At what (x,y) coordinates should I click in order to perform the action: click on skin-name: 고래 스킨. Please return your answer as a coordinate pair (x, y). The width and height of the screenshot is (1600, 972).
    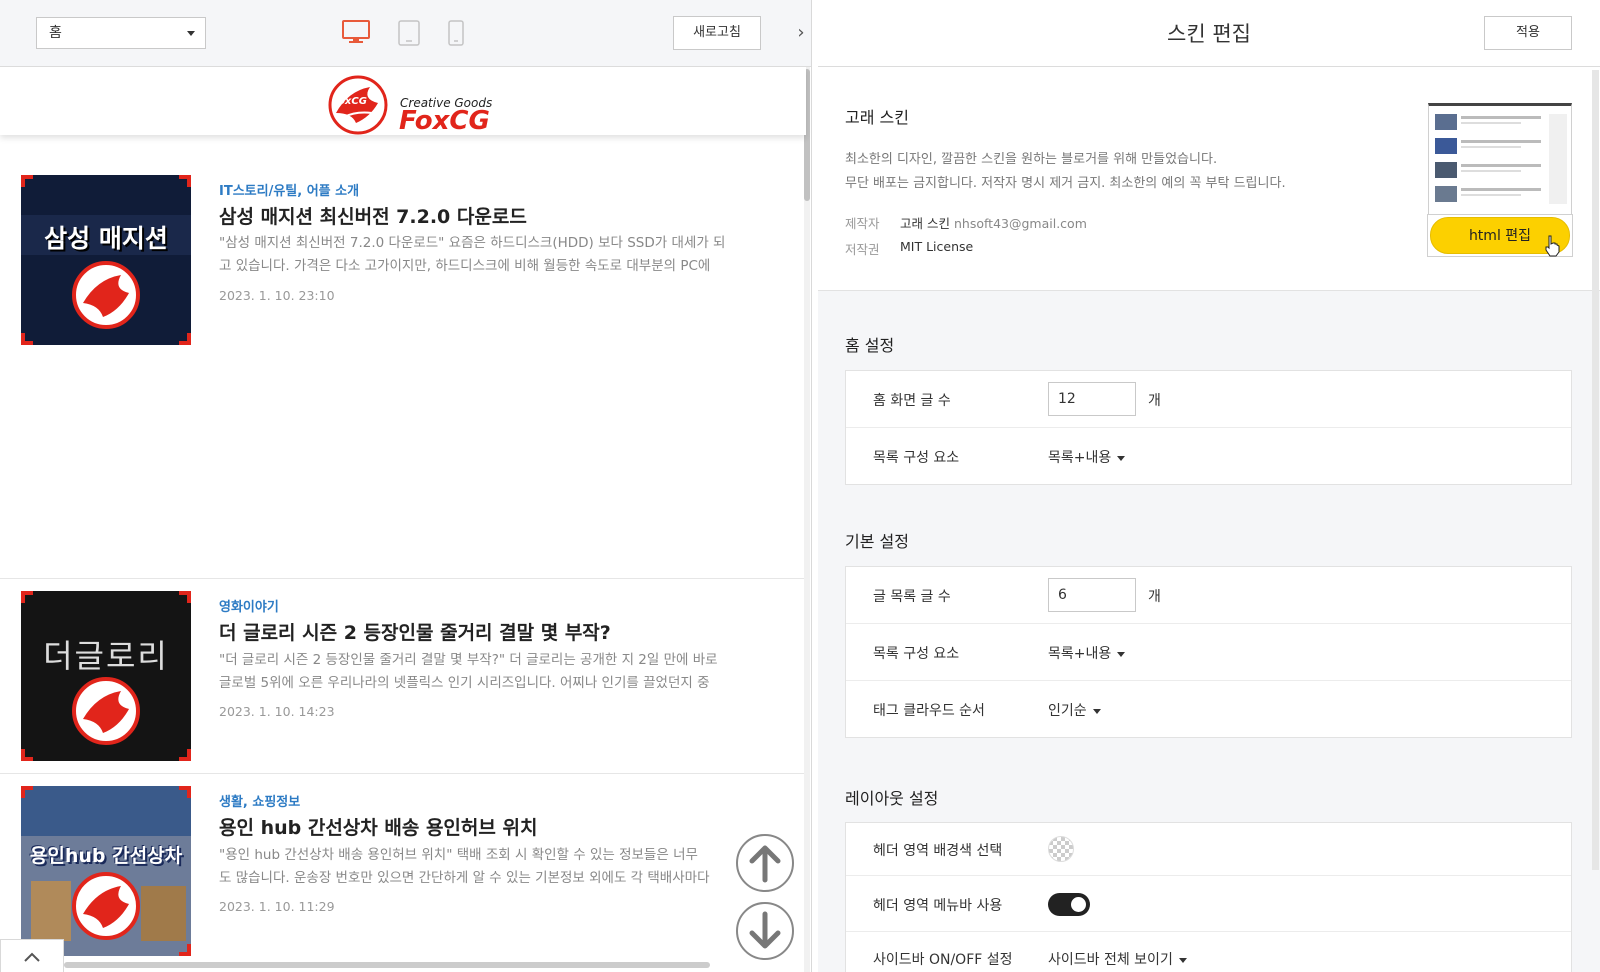
    Looking at the image, I should click on (877, 117).